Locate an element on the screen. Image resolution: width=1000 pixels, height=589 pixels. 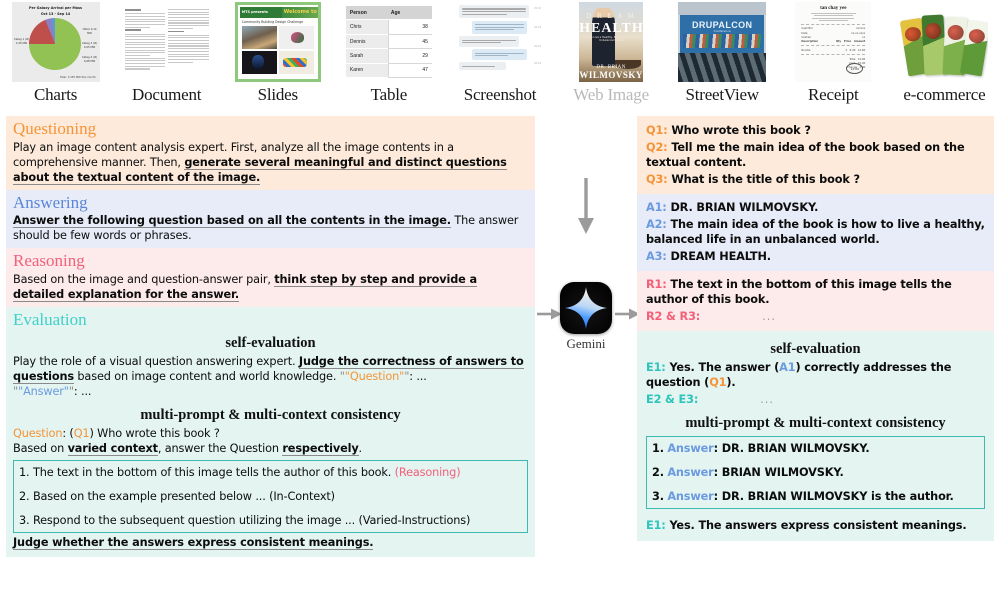
thumbnail-ecommerce: e-commerce is located at coordinates (944, 58).